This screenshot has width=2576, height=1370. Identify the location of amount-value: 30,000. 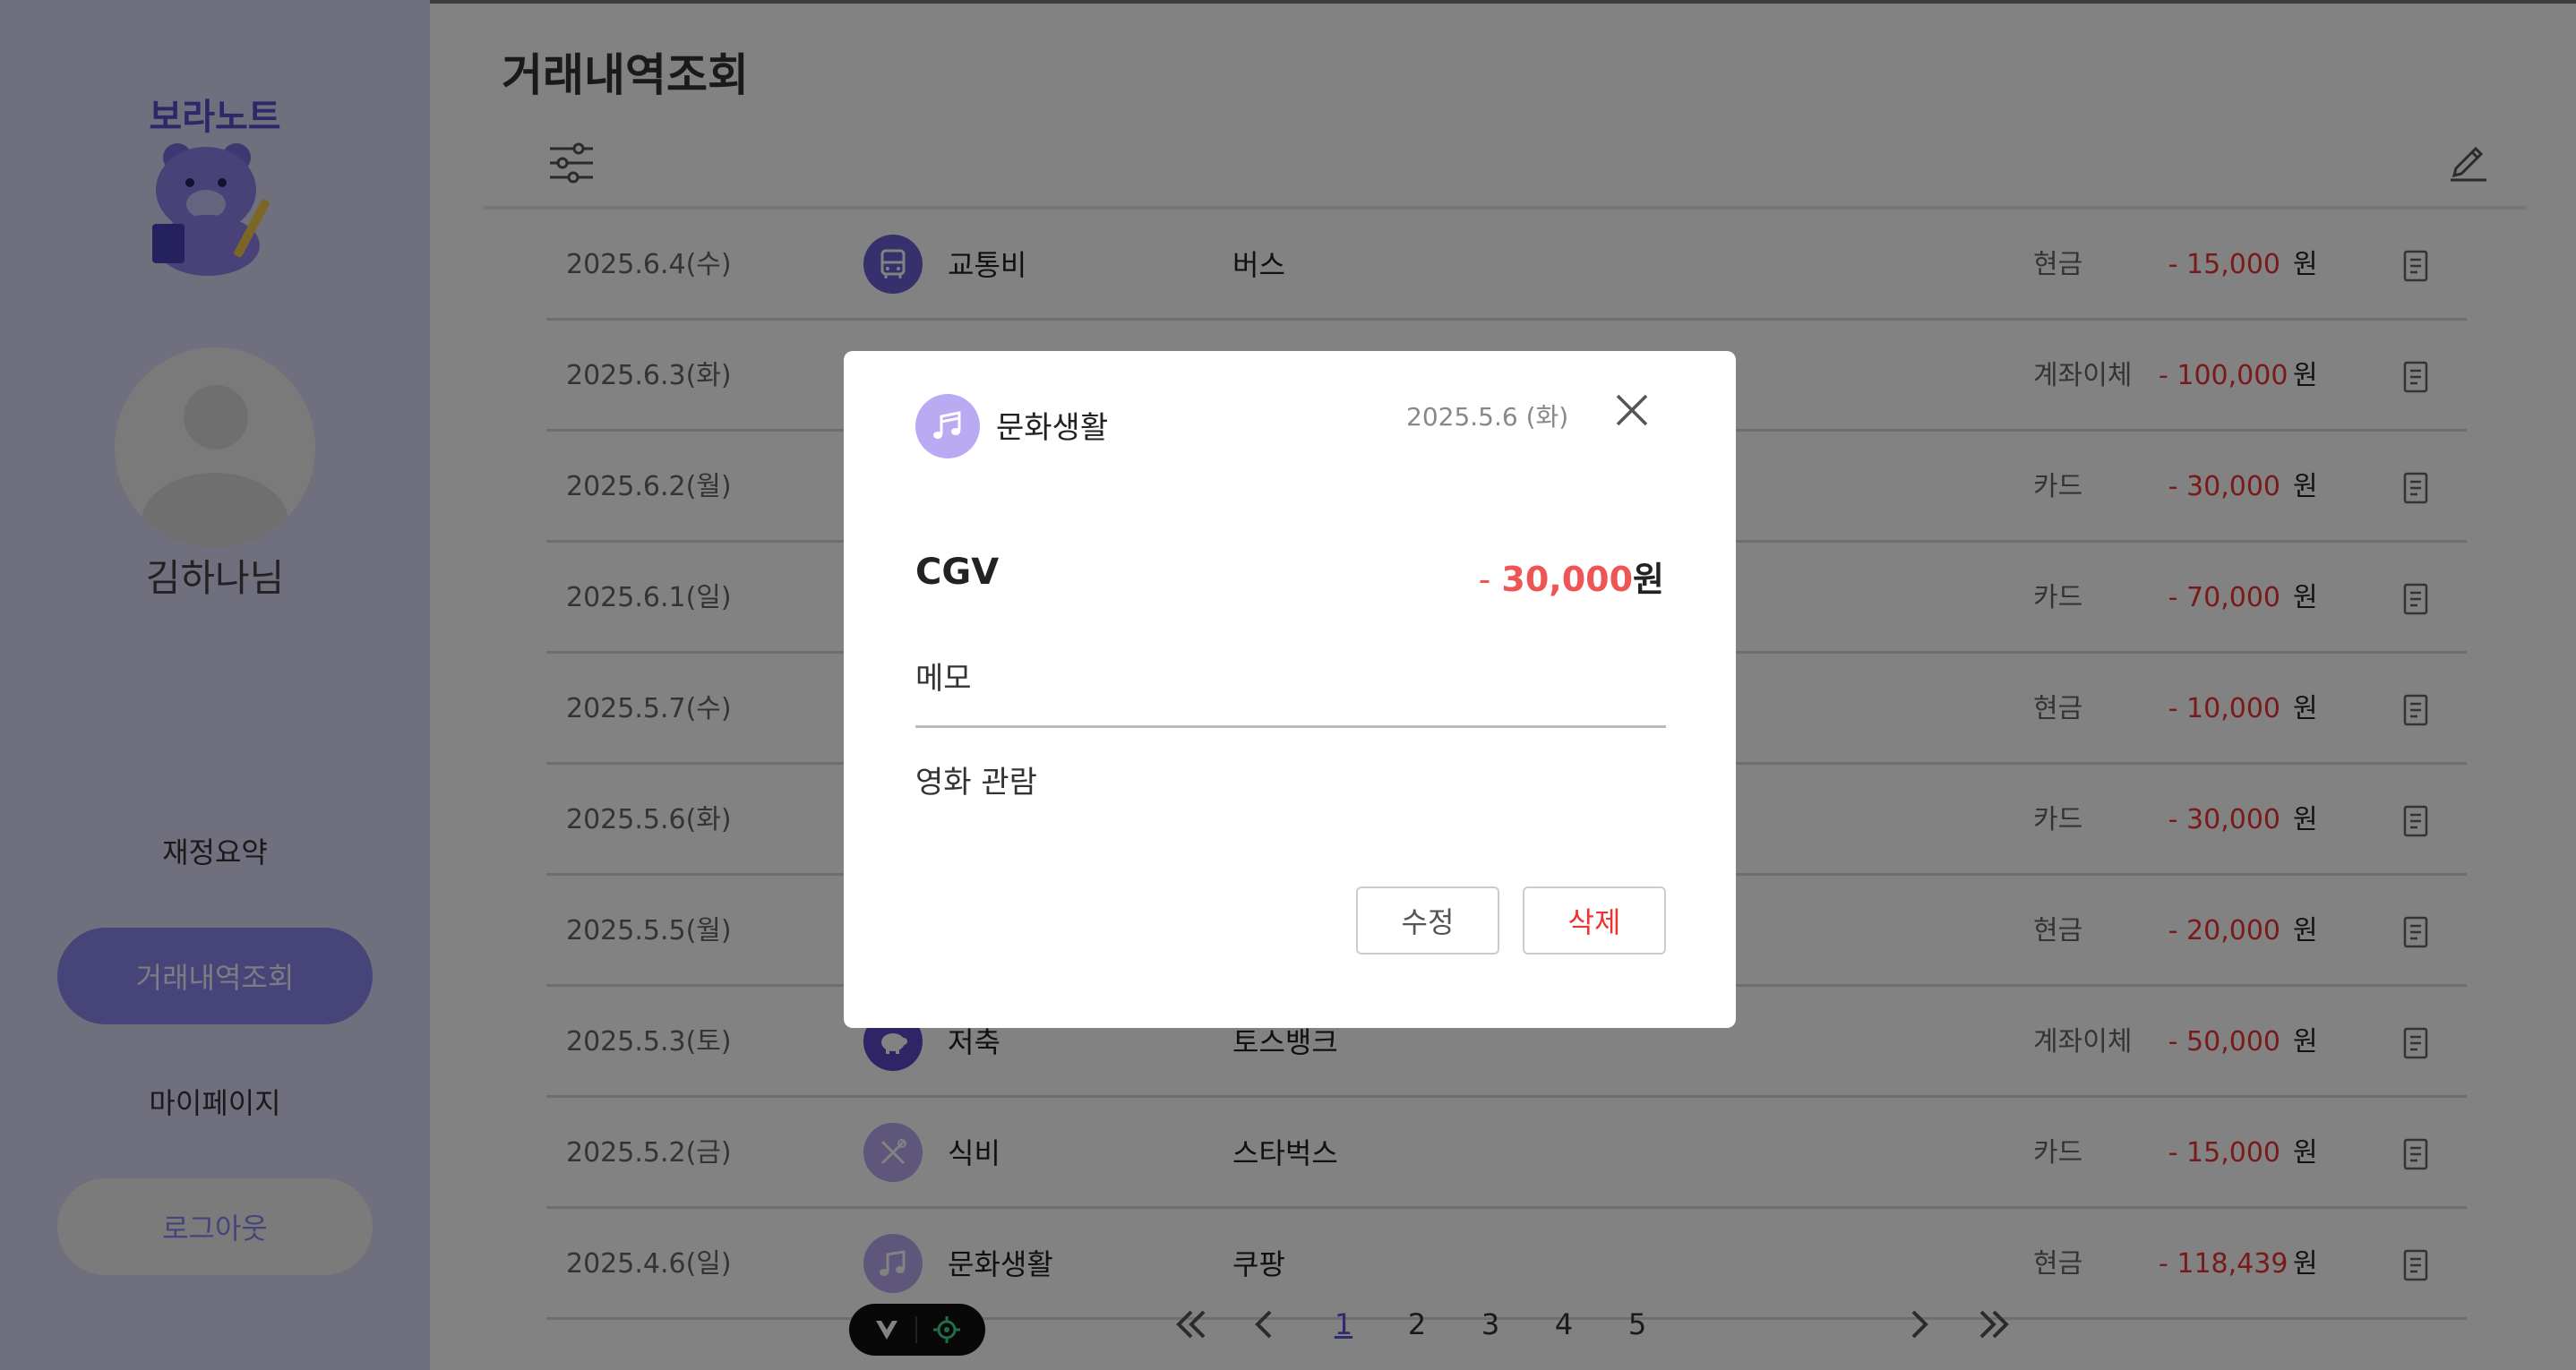
(1567, 580).